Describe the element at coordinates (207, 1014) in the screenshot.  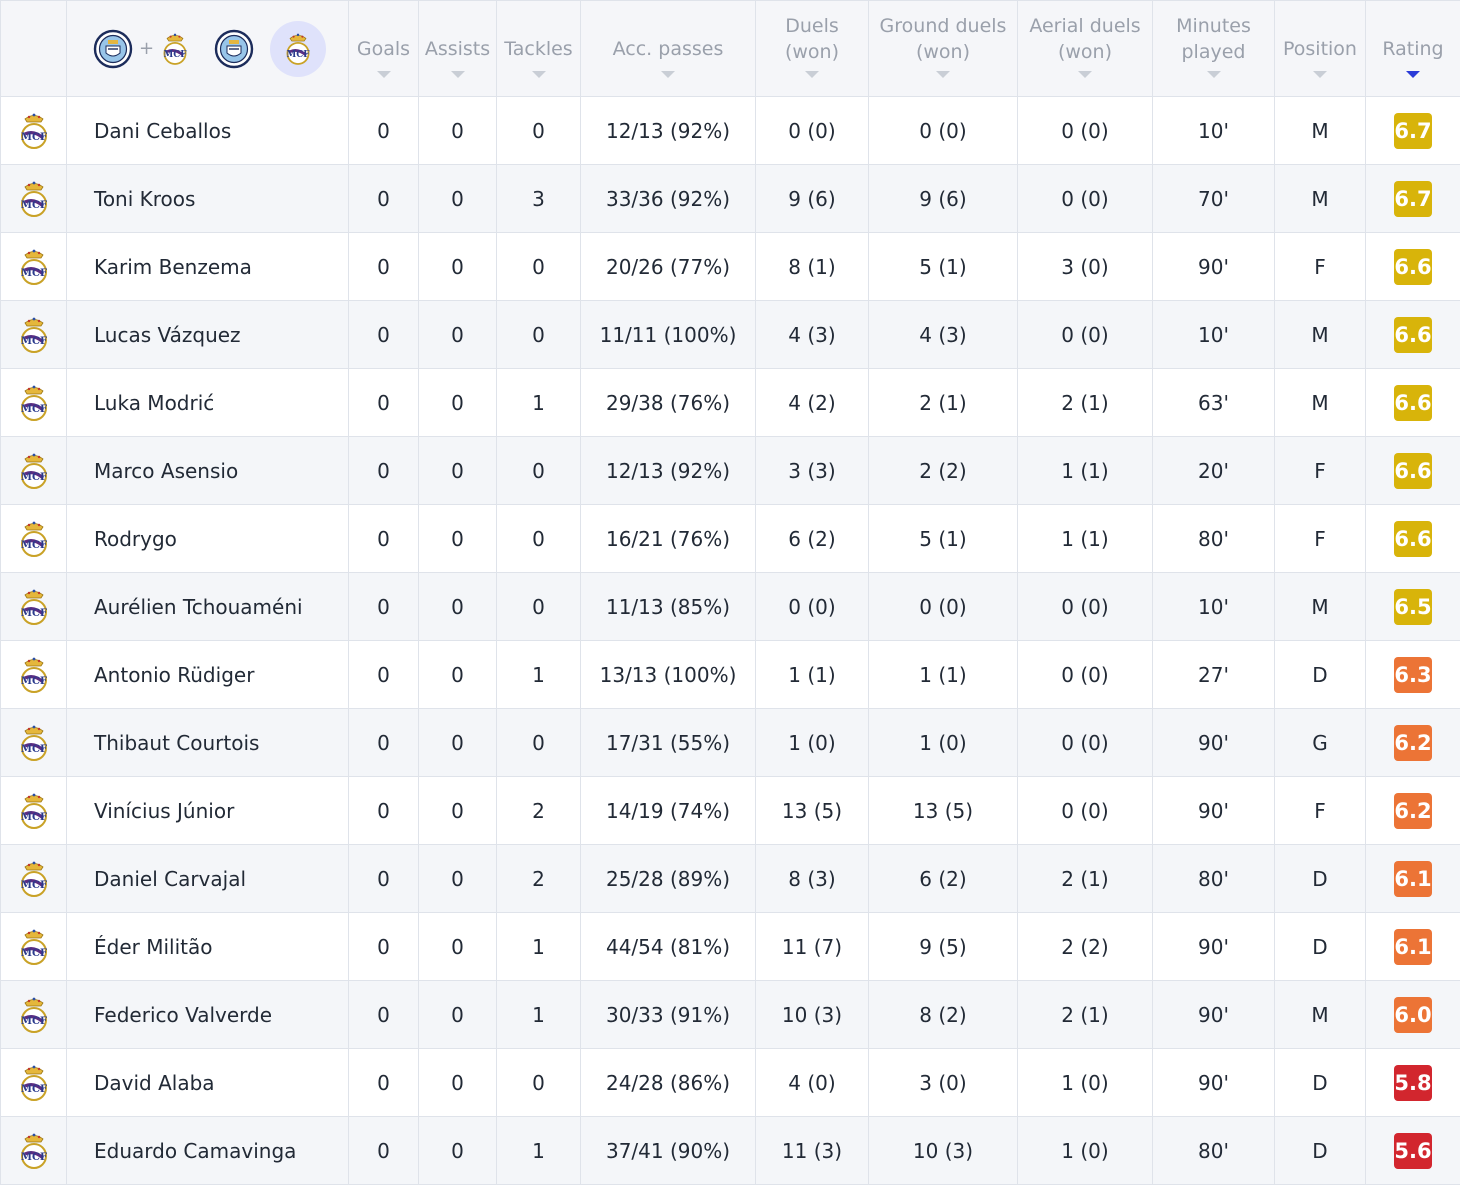
I see `player-name: Federico Valverde` at that location.